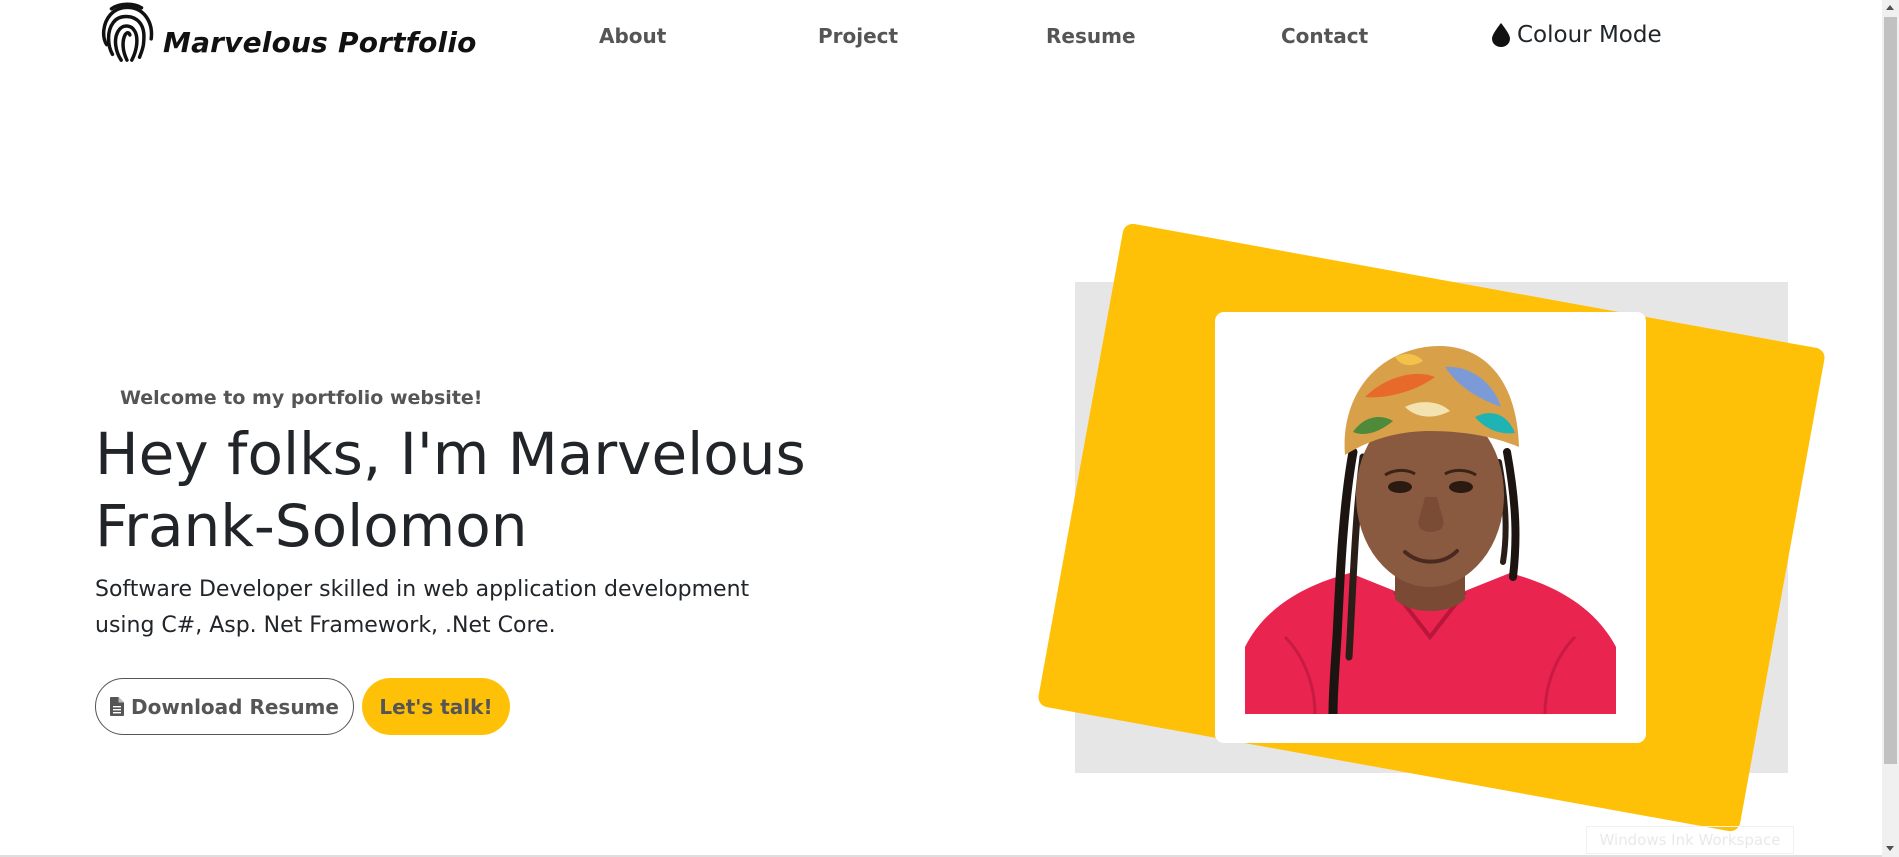 This screenshot has width=1899, height=857. What do you see at coordinates (235, 706) in the screenshot?
I see `download-resume-label: Download Resume` at bounding box center [235, 706].